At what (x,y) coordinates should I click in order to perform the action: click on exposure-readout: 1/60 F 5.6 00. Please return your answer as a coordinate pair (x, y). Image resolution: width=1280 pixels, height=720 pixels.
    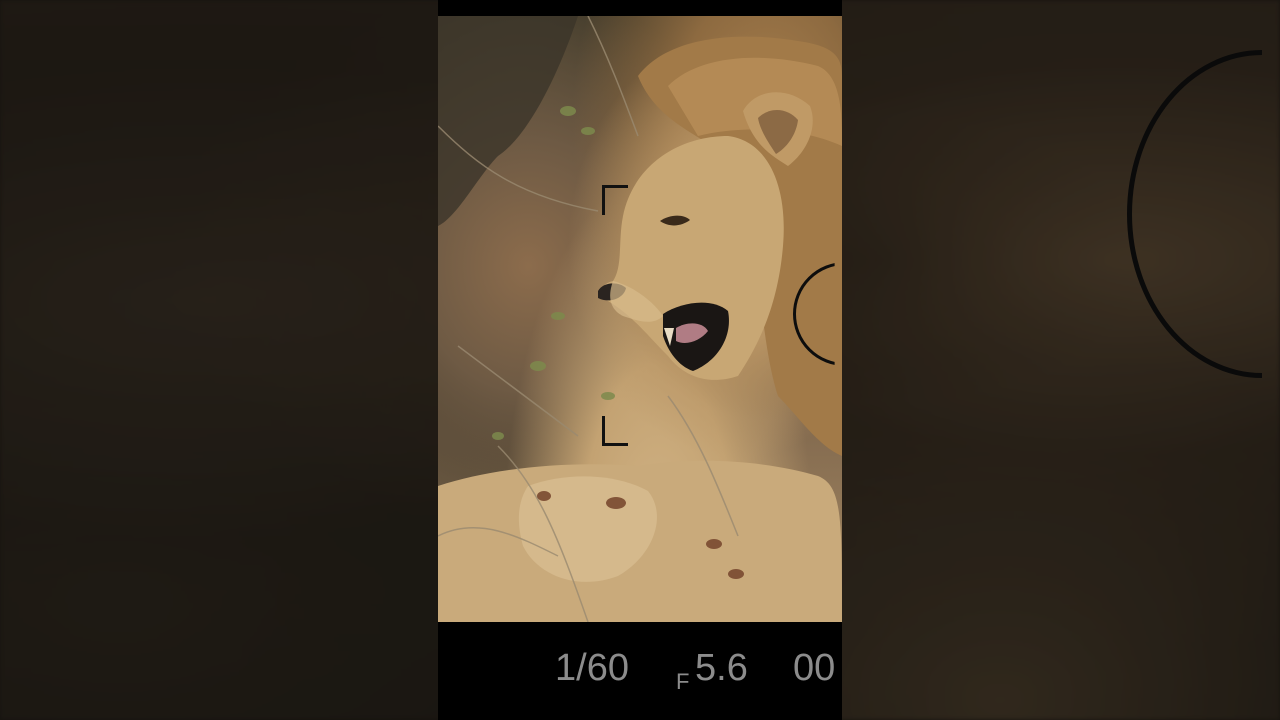
    Looking at the image, I should click on (640, 671).